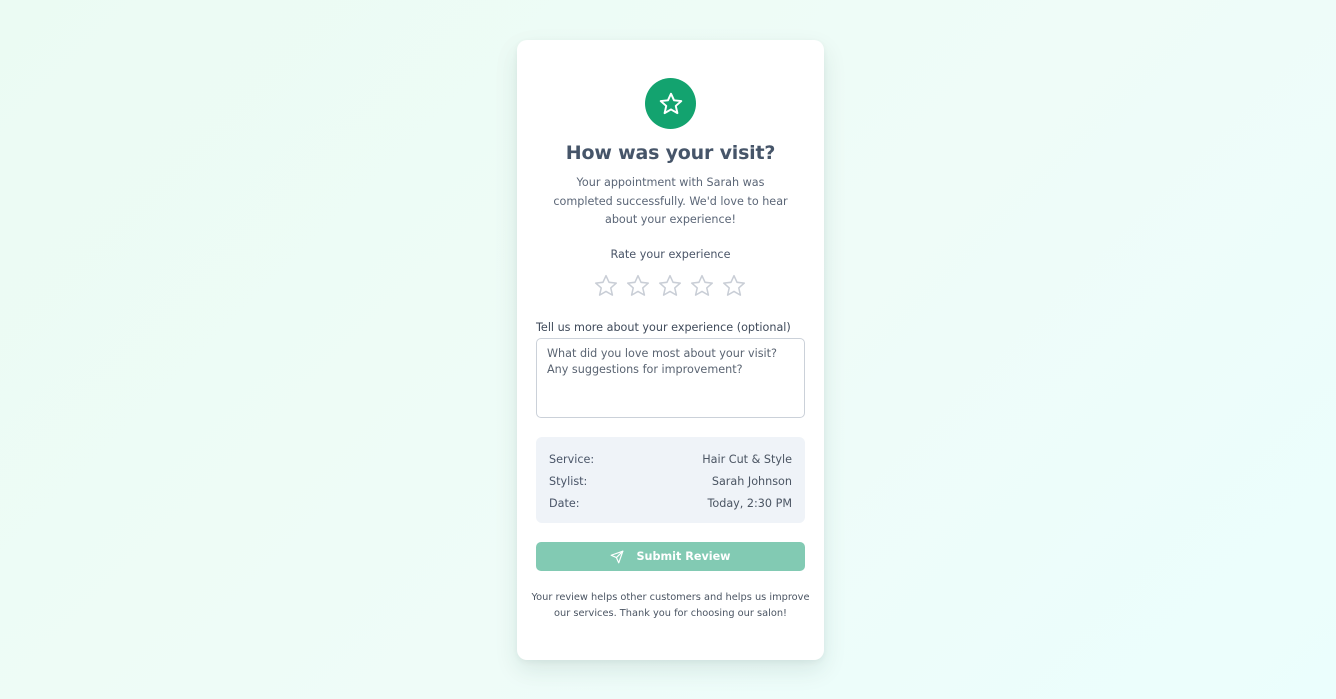  What do you see at coordinates (568, 481) in the screenshot?
I see `detail-label: Stylist:` at bounding box center [568, 481].